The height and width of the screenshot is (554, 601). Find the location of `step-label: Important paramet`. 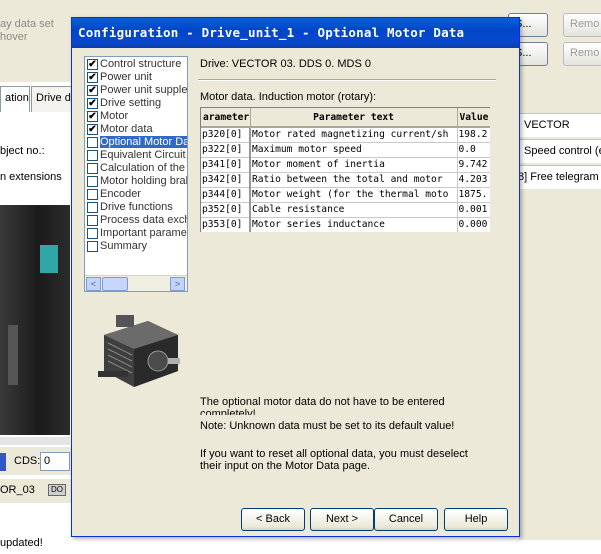

step-label: Important paramet is located at coordinates (144, 233).